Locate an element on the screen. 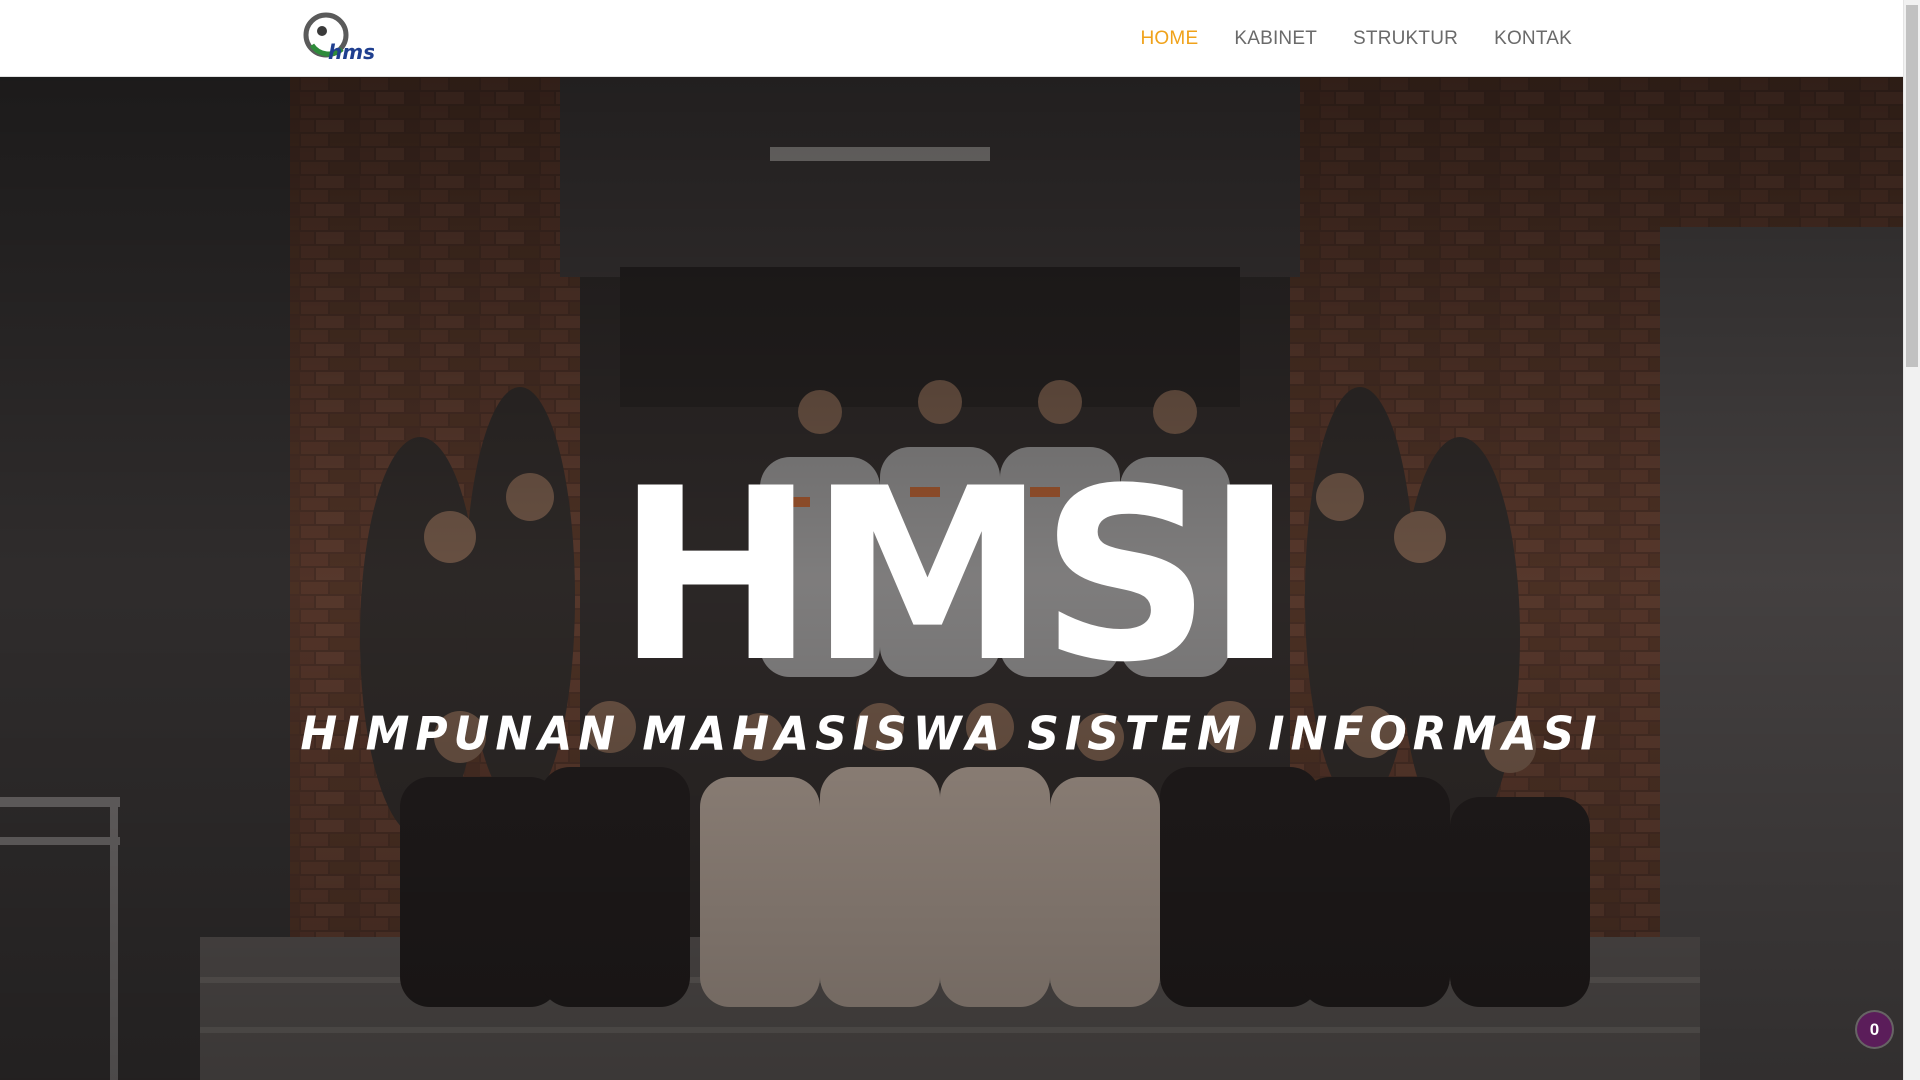 This screenshot has width=1920, height=1080. hero-subtitle: HIMPUNAN MAHASISWA SISTEM INFORMASI is located at coordinates (951, 734).